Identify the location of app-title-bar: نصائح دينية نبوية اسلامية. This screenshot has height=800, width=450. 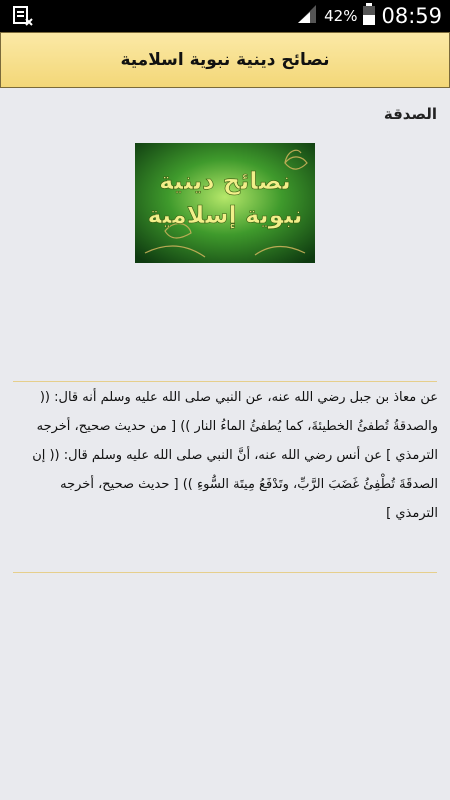
(225, 60).